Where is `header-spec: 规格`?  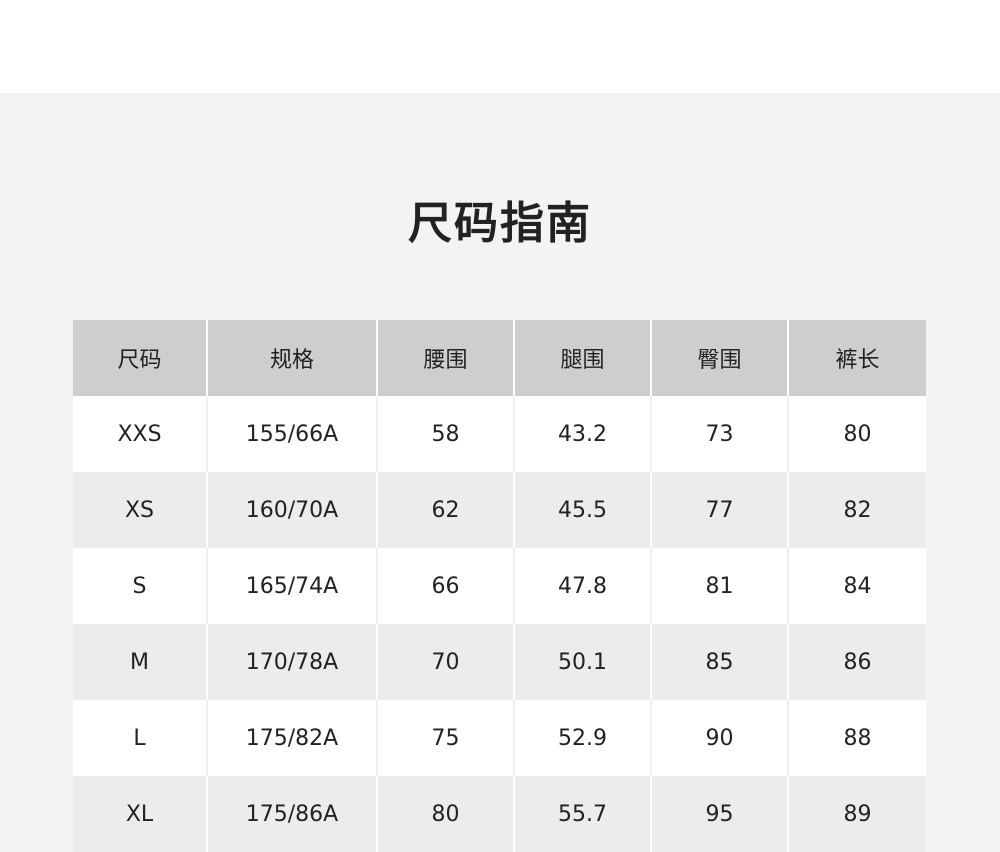 header-spec: 规格 is located at coordinates (291, 358).